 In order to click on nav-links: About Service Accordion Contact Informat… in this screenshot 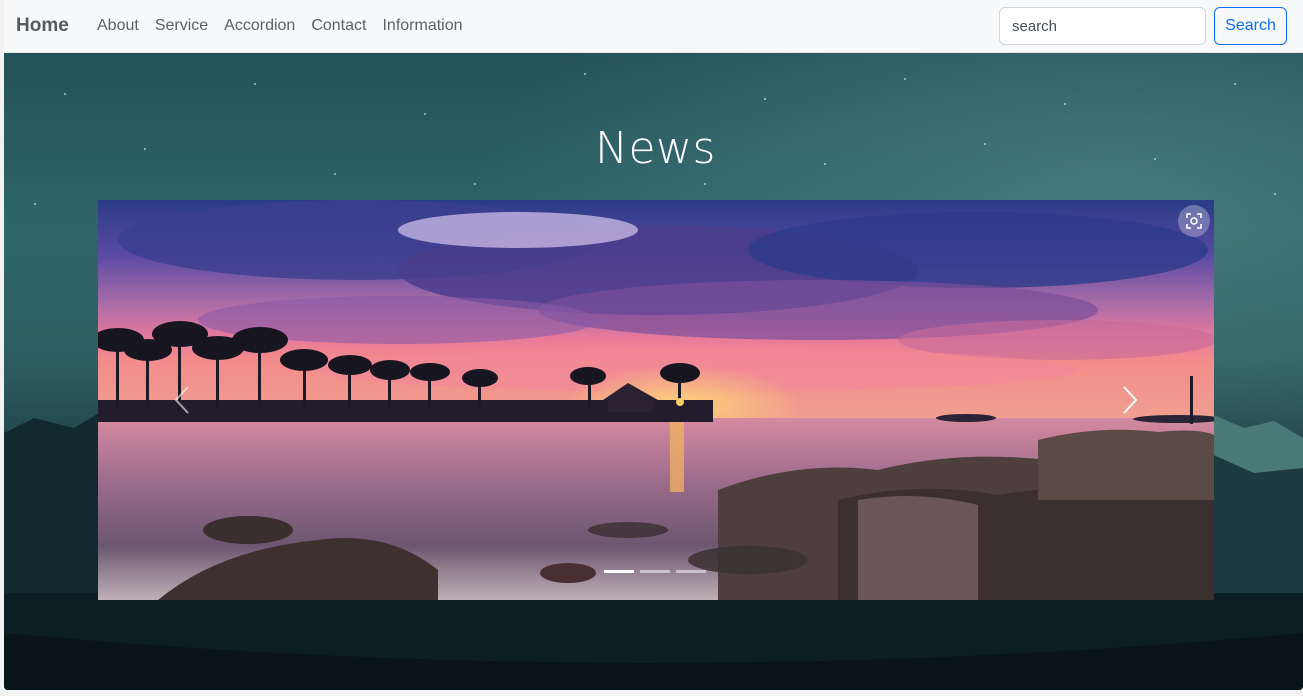, I will do `click(288, 26)`.